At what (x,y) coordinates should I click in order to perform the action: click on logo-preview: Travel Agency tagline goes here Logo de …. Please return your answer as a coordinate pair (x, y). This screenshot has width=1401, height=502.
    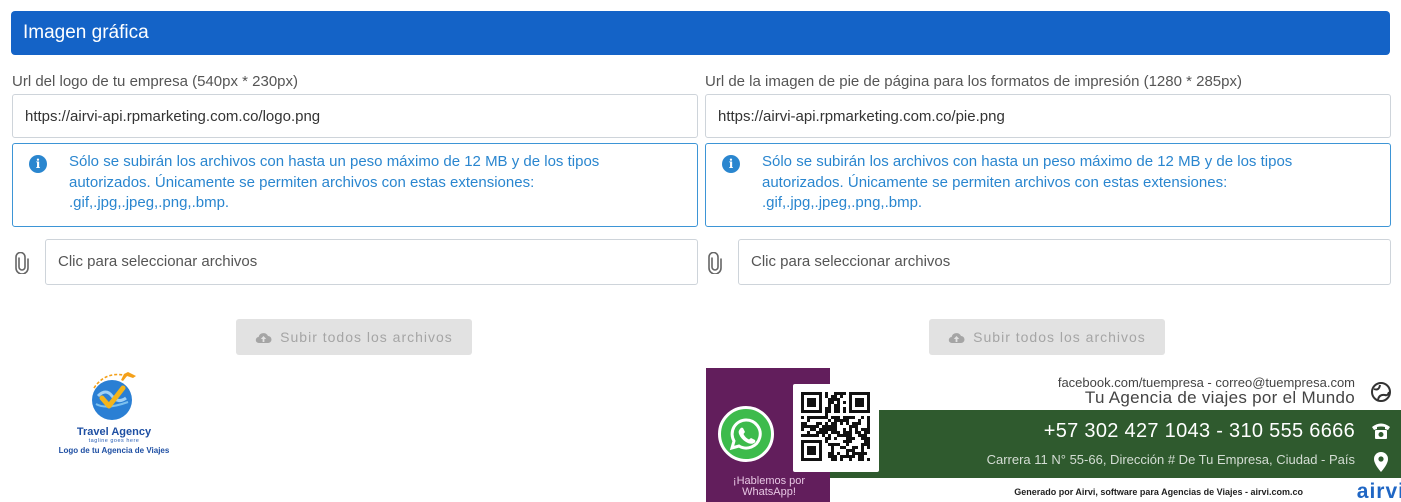
    Looking at the image, I should click on (114, 414).